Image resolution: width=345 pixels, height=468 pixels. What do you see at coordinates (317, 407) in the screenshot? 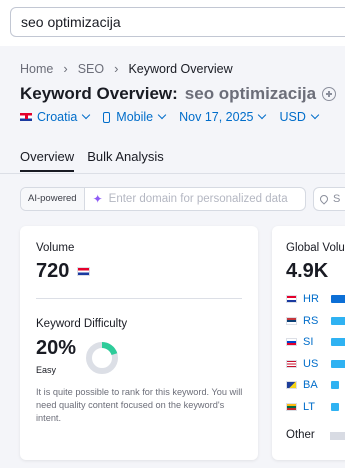
I see `country-code: LT` at bounding box center [317, 407].